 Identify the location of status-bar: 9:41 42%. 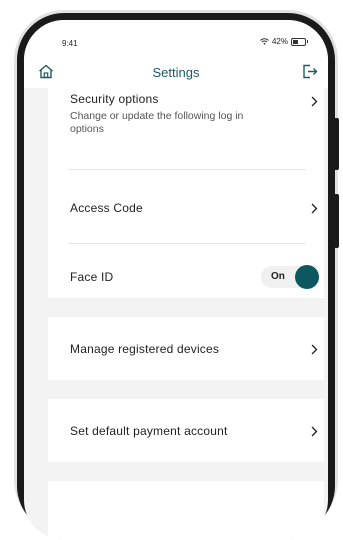
(176, 38).